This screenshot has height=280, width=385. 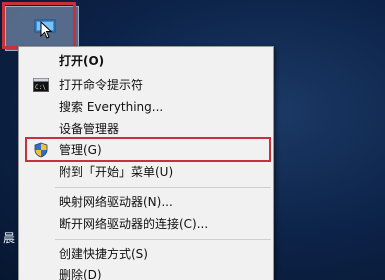 What do you see at coordinates (39, 25) in the screenshot?
I see `icon-highlight-box` at bounding box center [39, 25].